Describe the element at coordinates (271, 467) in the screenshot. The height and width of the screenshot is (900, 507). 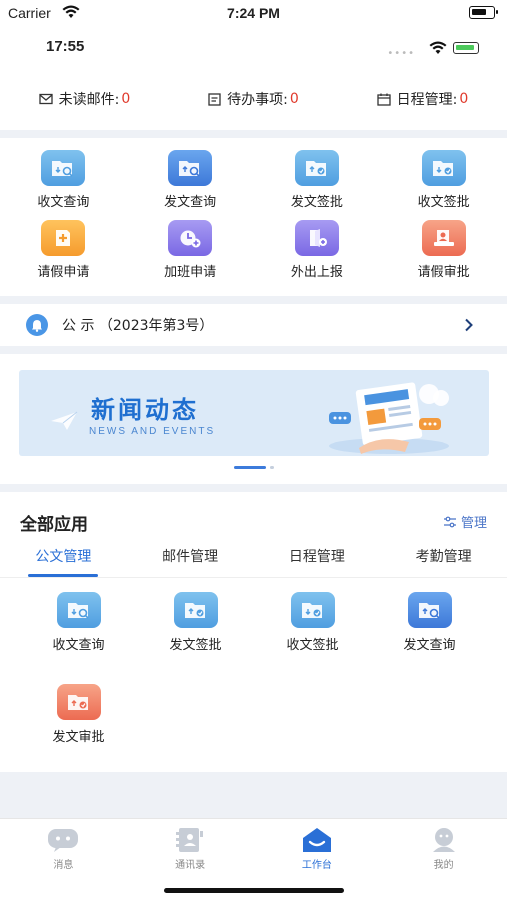
I see `pager-dot` at that location.